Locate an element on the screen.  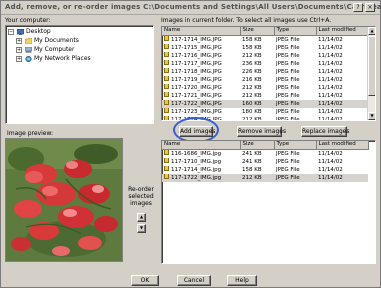
selected-table-header: Name Size Type Last modified is located at coordinates (265, 145).